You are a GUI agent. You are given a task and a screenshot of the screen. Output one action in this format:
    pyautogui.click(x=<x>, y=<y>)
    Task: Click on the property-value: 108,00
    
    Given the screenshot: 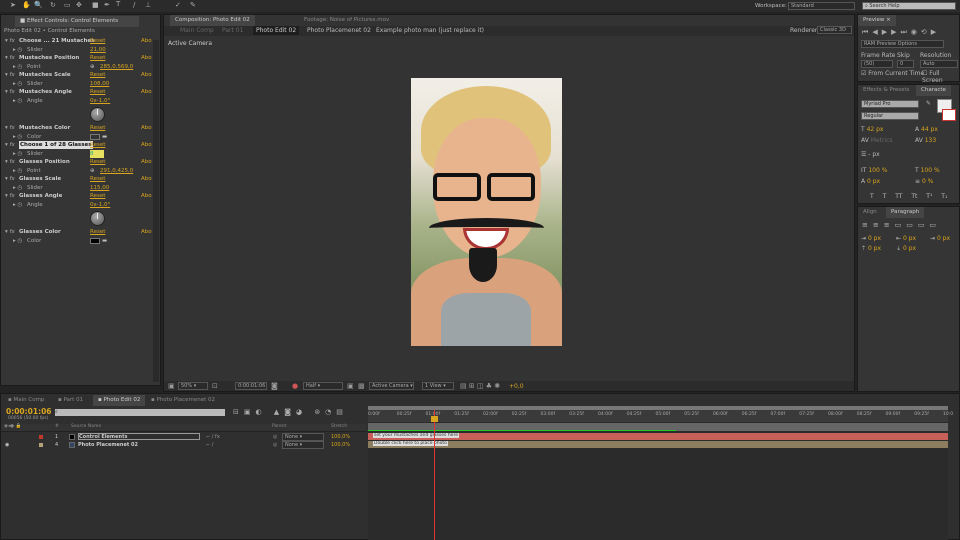 What is the action you would take?
    pyautogui.click(x=99, y=84)
    